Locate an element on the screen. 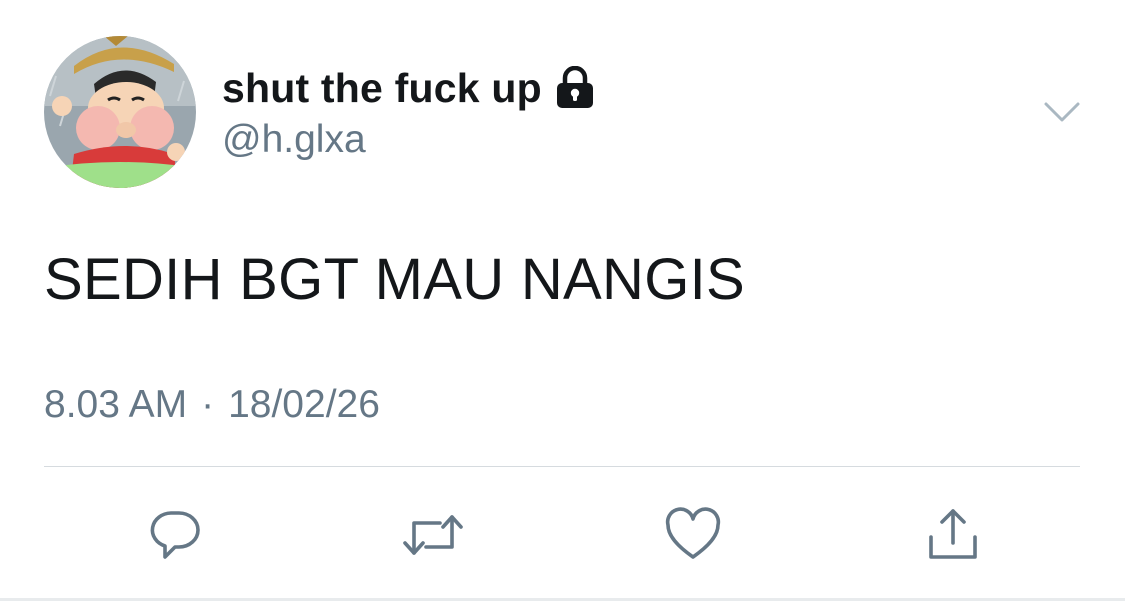 The height and width of the screenshot is (601, 1125). tweet-timestamp: 8.03 AM · 18/02/26 is located at coordinates (212, 405).